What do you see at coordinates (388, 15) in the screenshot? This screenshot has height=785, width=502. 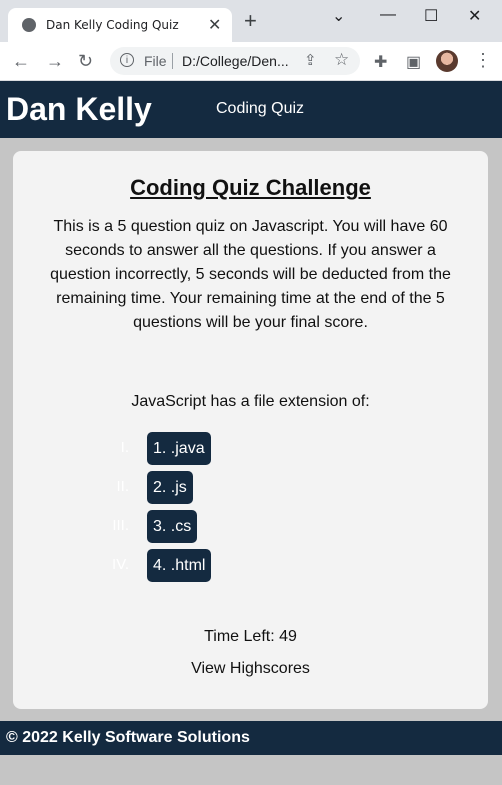 I see `minimize-icon: —` at bounding box center [388, 15].